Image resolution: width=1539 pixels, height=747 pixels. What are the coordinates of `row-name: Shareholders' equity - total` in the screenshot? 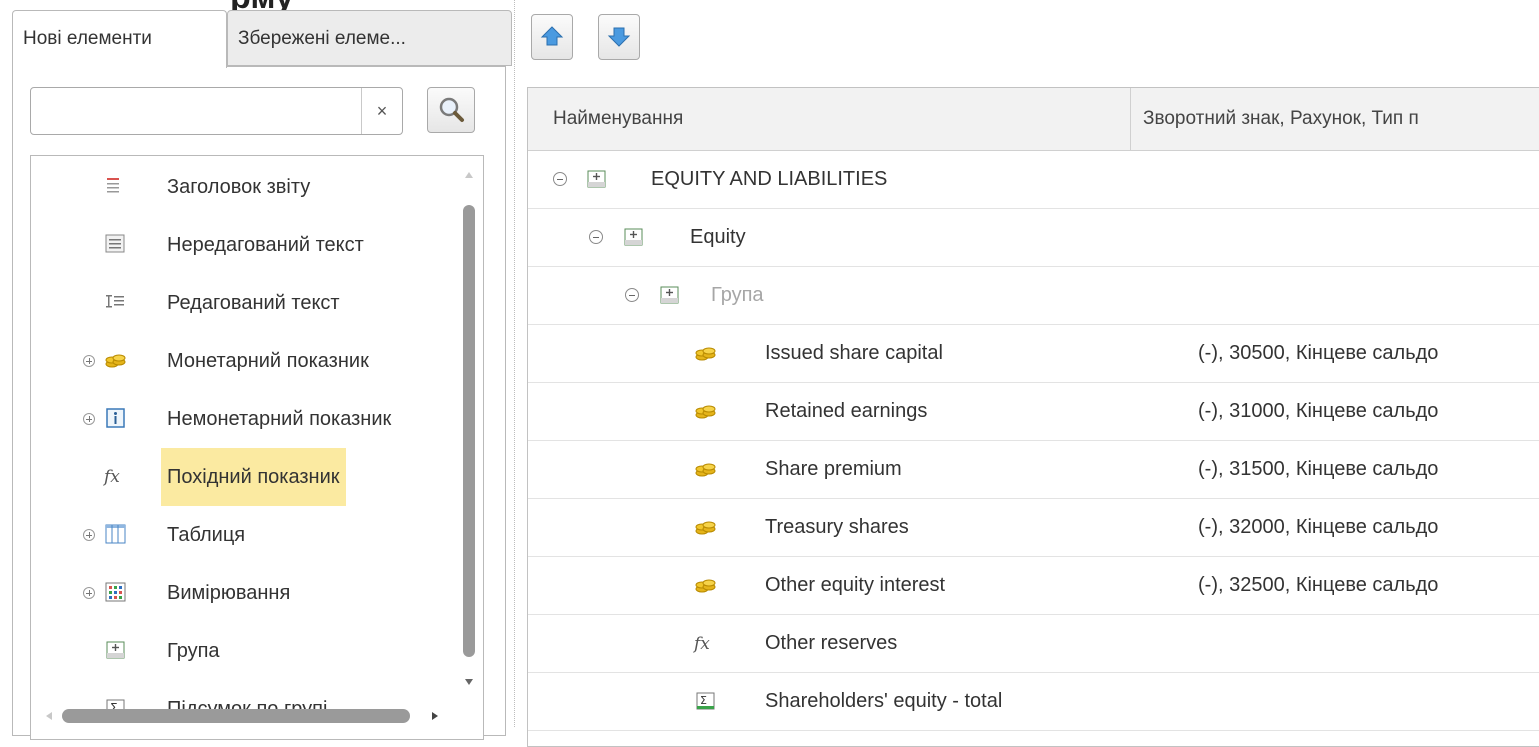 It's located at (884, 701).